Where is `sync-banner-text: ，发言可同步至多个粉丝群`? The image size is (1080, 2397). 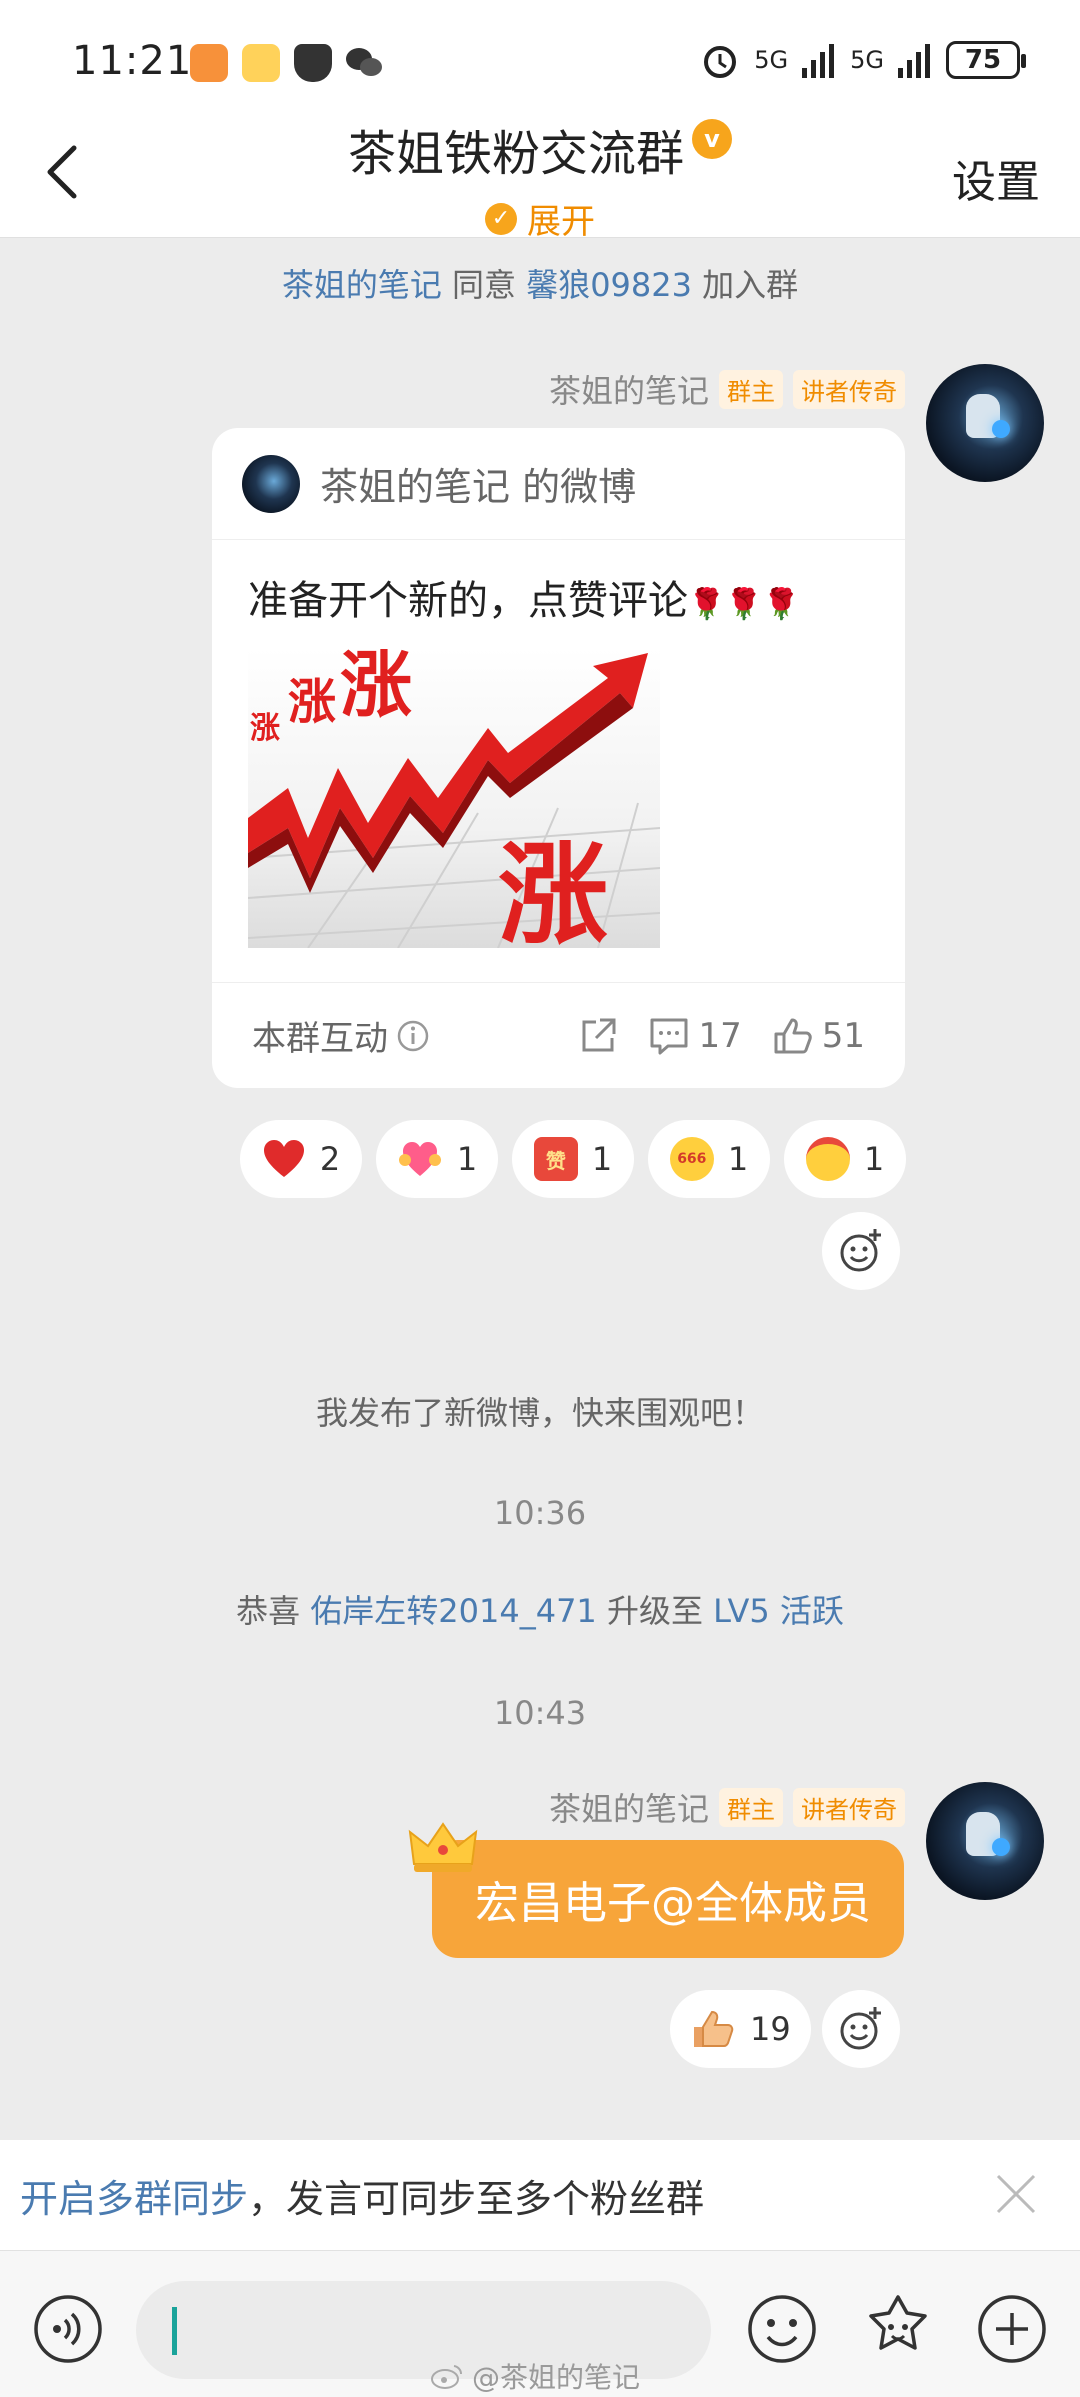 sync-banner-text: ，发言可同步至多个粉丝群 is located at coordinates (476, 2198).